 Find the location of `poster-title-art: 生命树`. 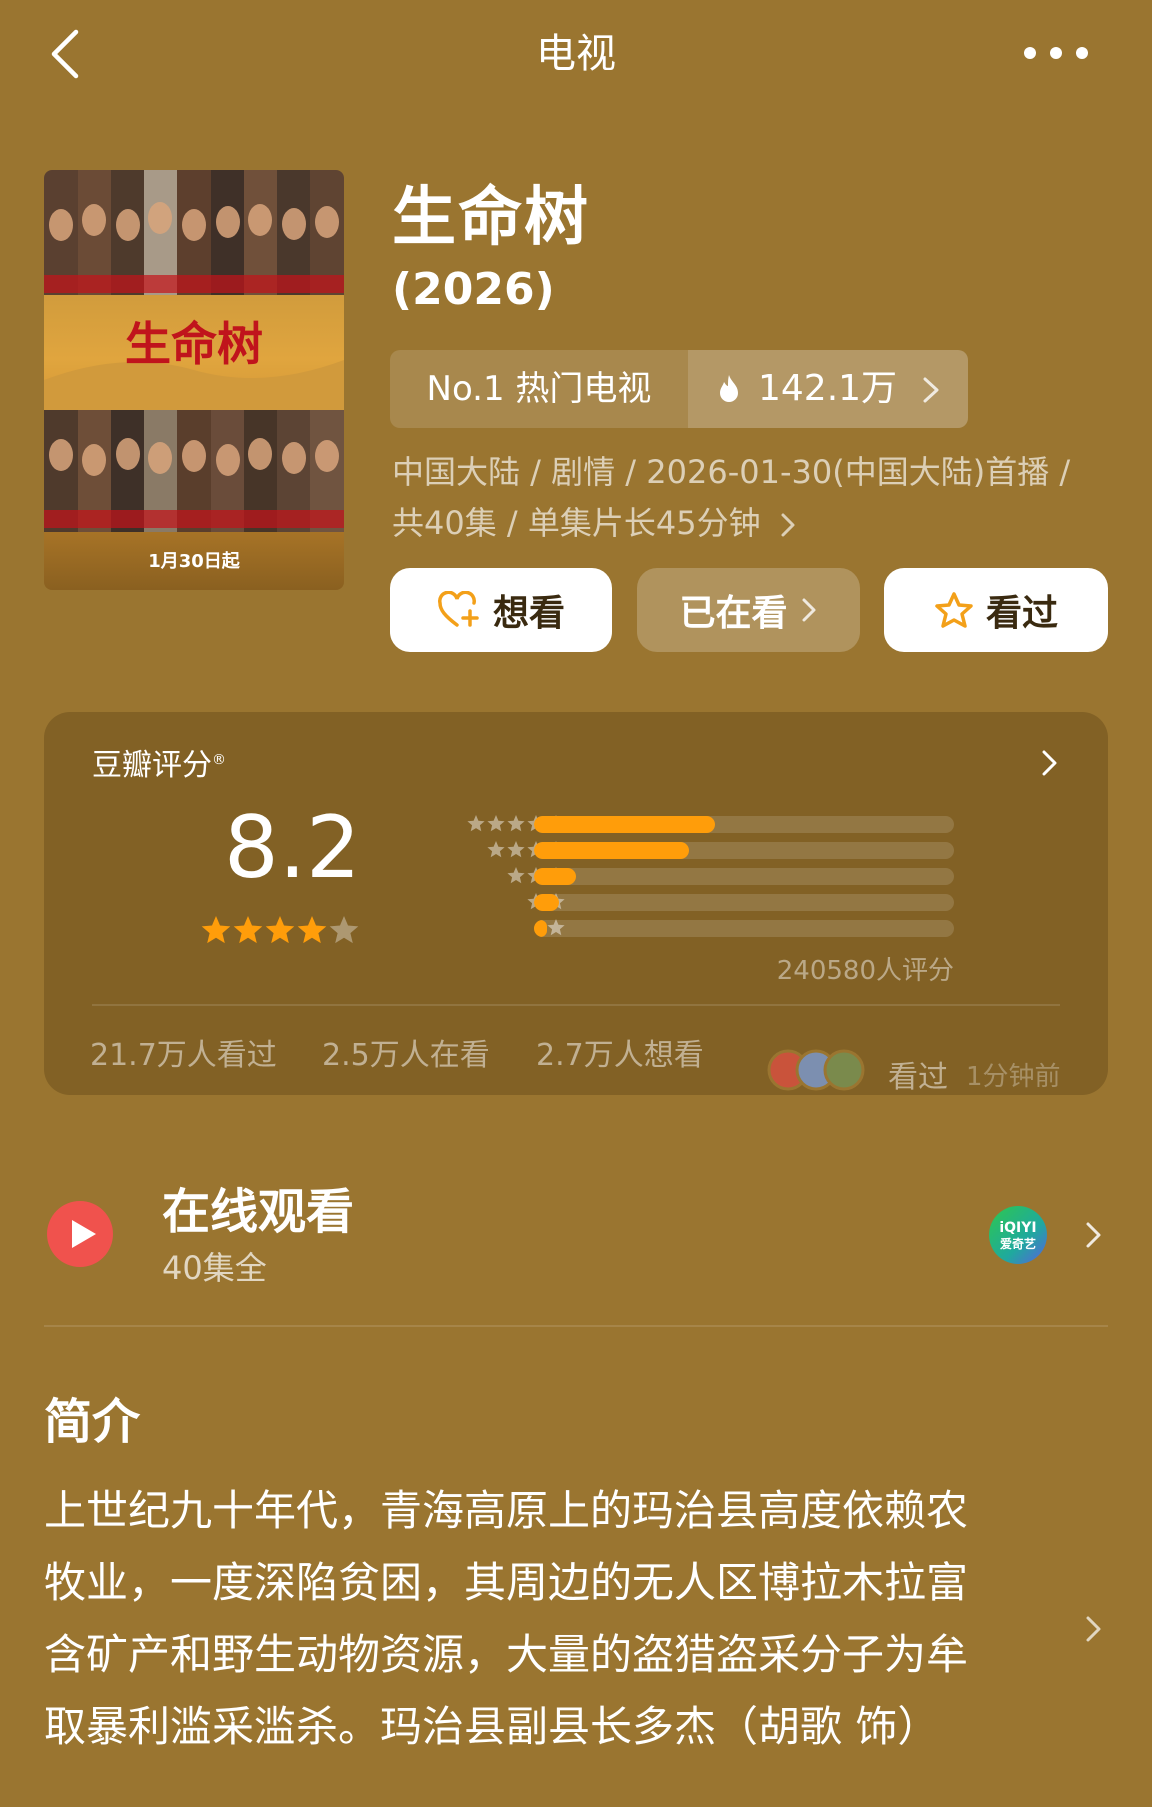

poster-title-art: 生命树 is located at coordinates (194, 344).